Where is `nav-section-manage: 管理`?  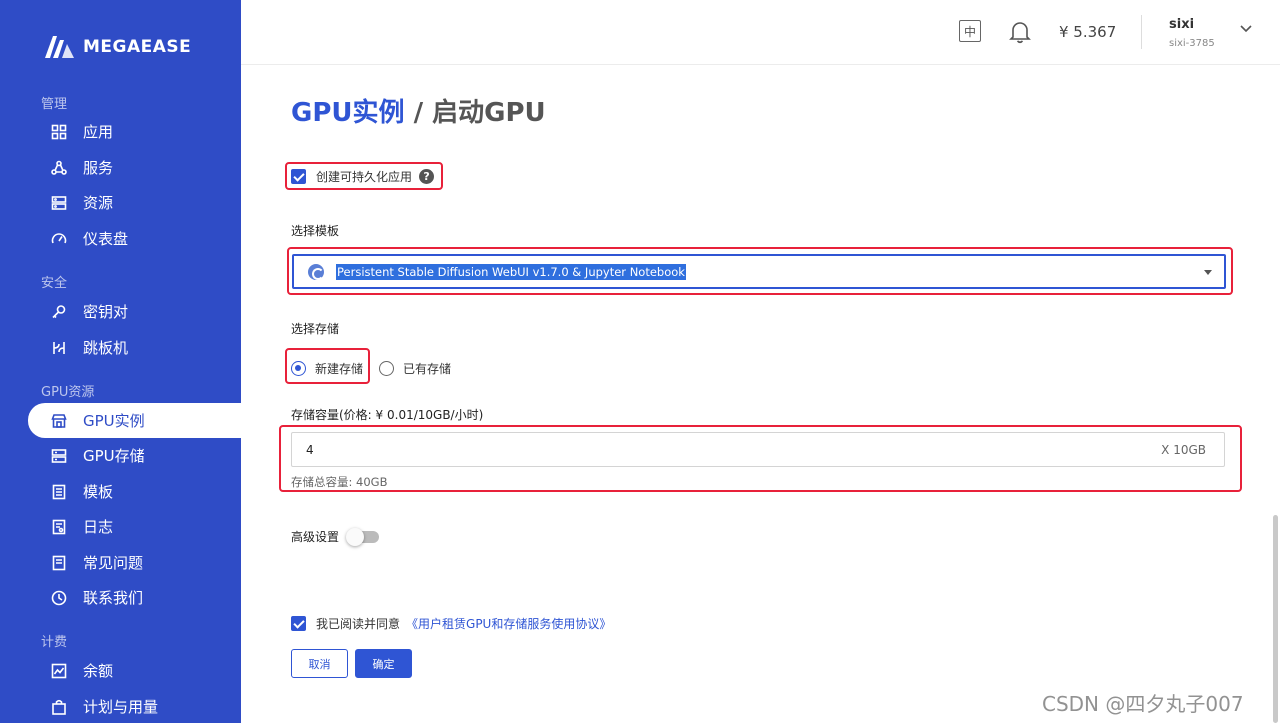
nav-section-manage: 管理 is located at coordinates (54, 104).